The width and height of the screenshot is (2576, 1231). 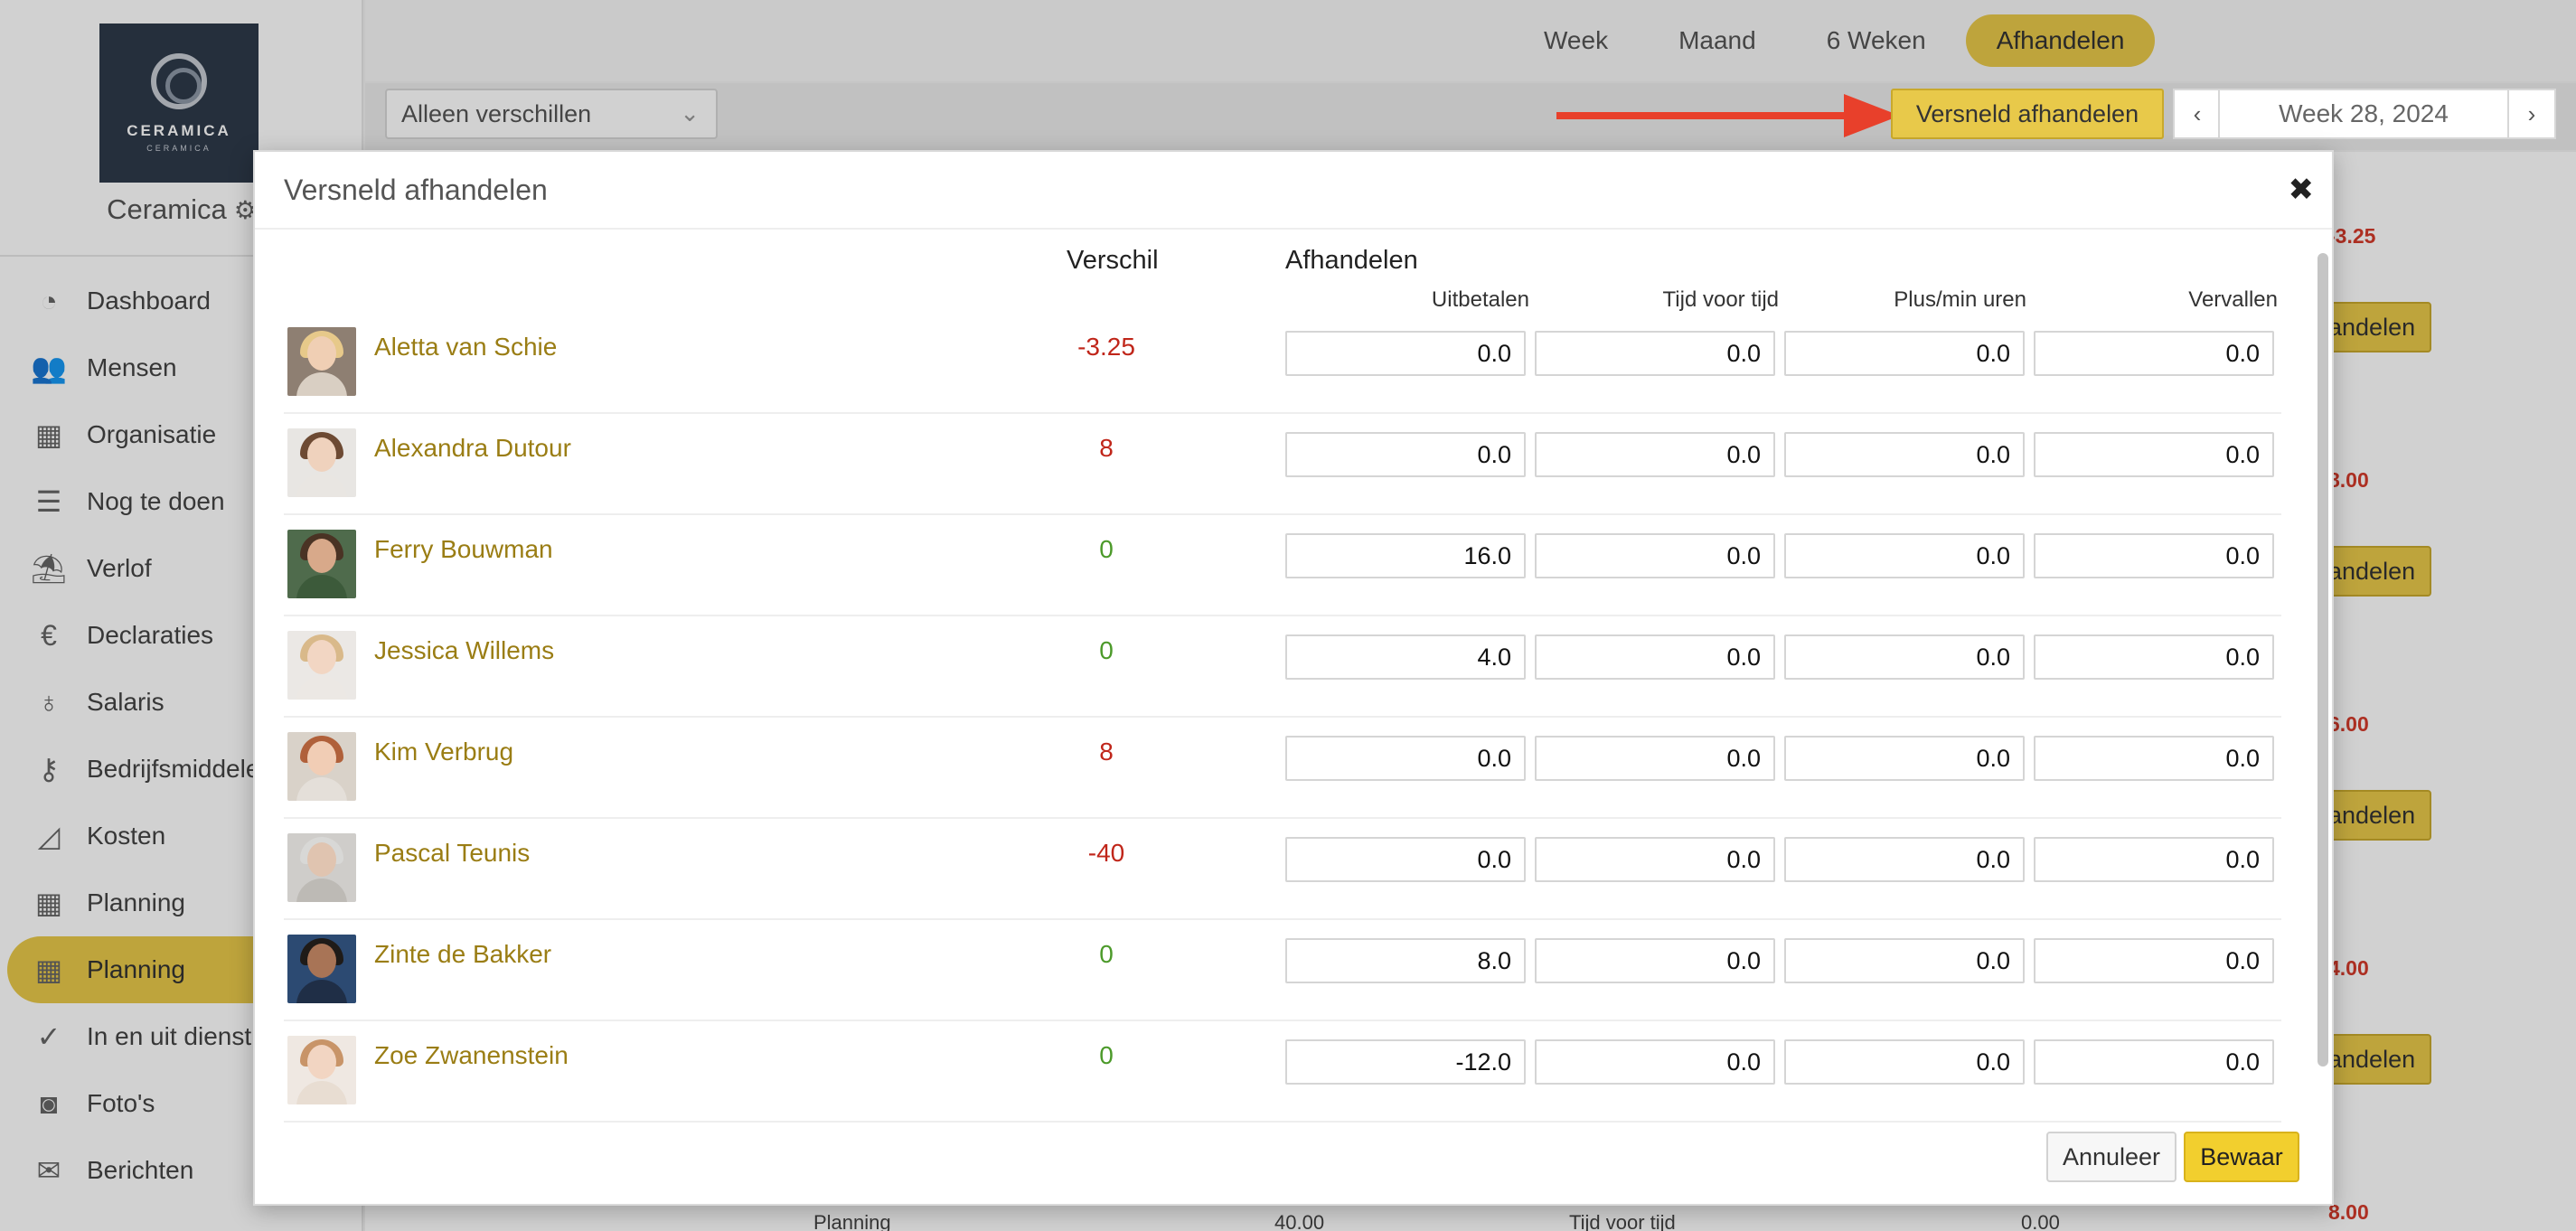 I want to click on table-row: Kim Verbrug 8 0.0 0.0 0.0 0.0, so click(x=1283, y=768).